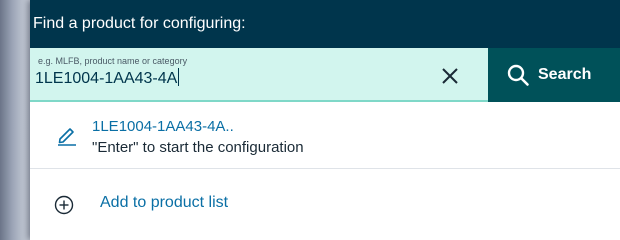  Describe the element at coordinates (518, 75) in the screenshot. I see `magnifier-icon` at that location.